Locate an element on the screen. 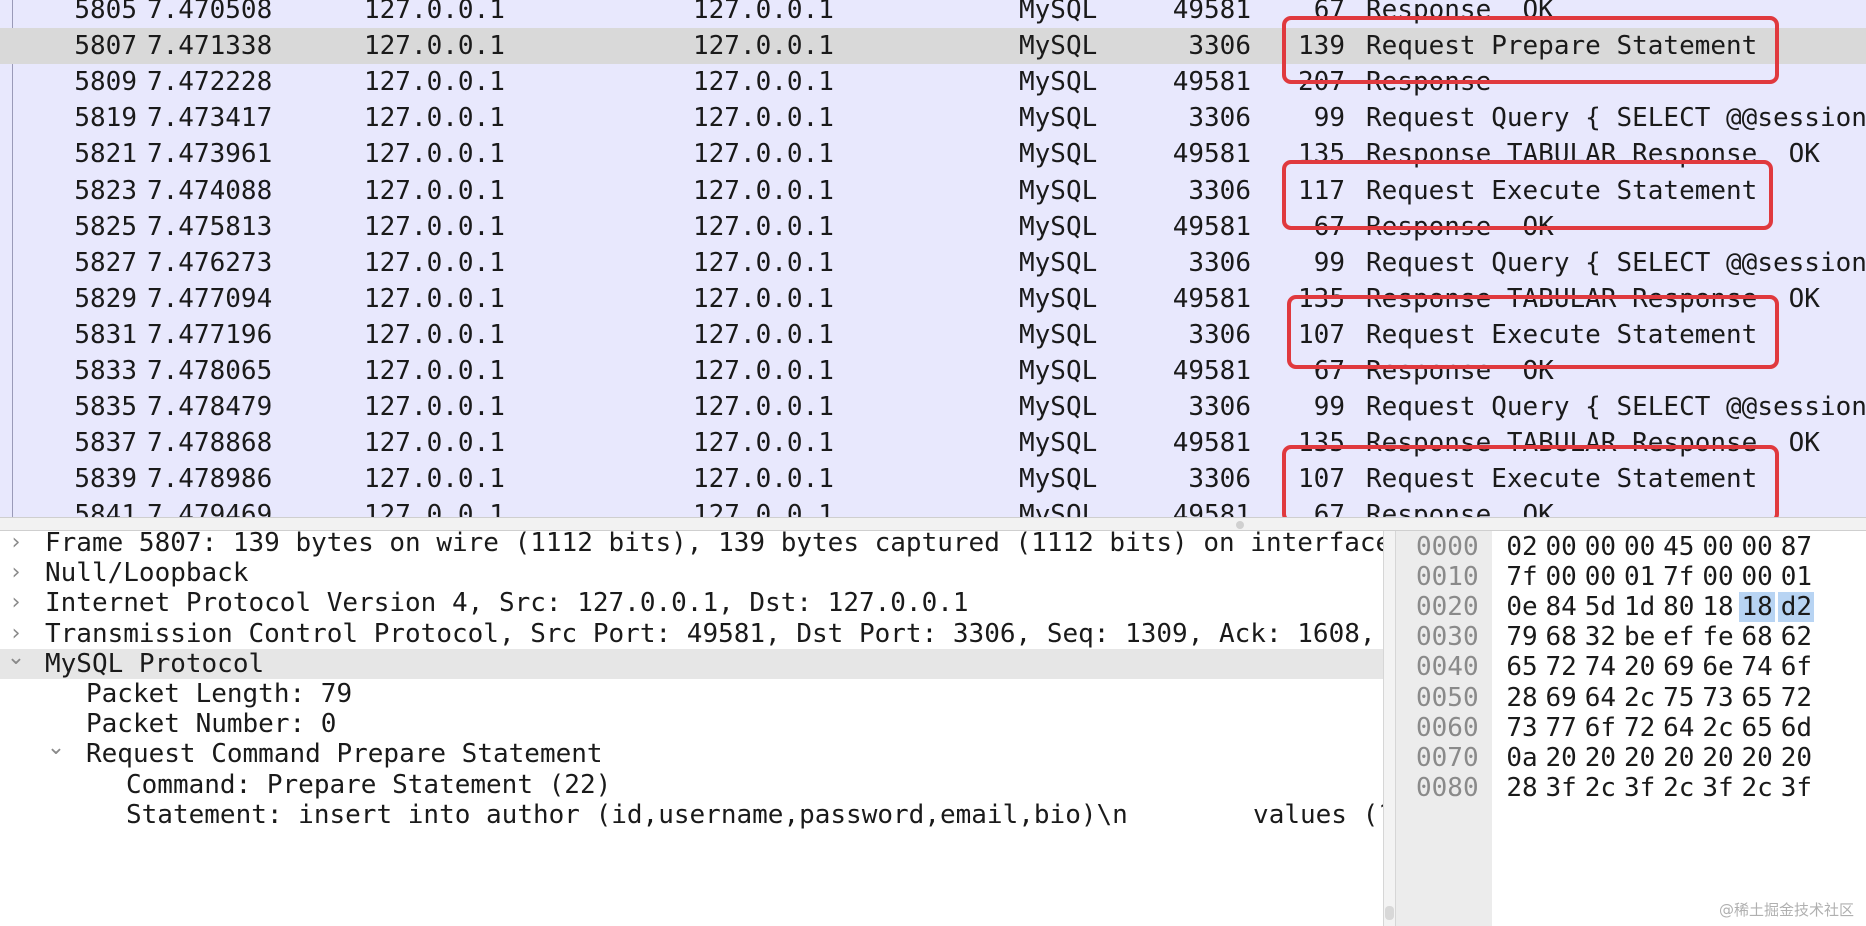 The image size is (1866, 926). hex-row: 0030 79 68 32 be ef fe 68 62 is located at coordinates (1631, 637).